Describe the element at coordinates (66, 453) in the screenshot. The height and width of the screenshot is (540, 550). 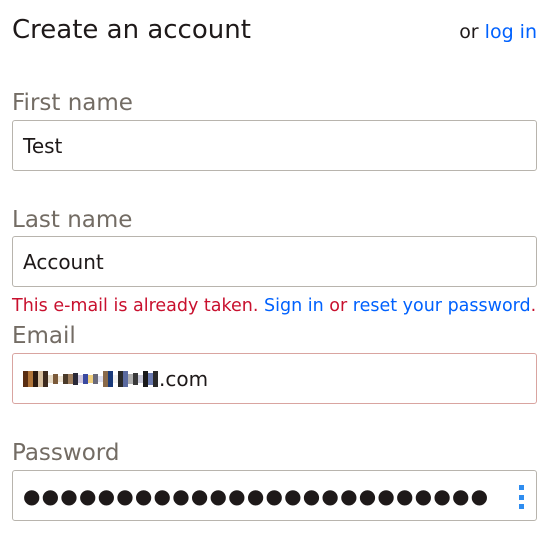
I see `password-label: Password` at that location.